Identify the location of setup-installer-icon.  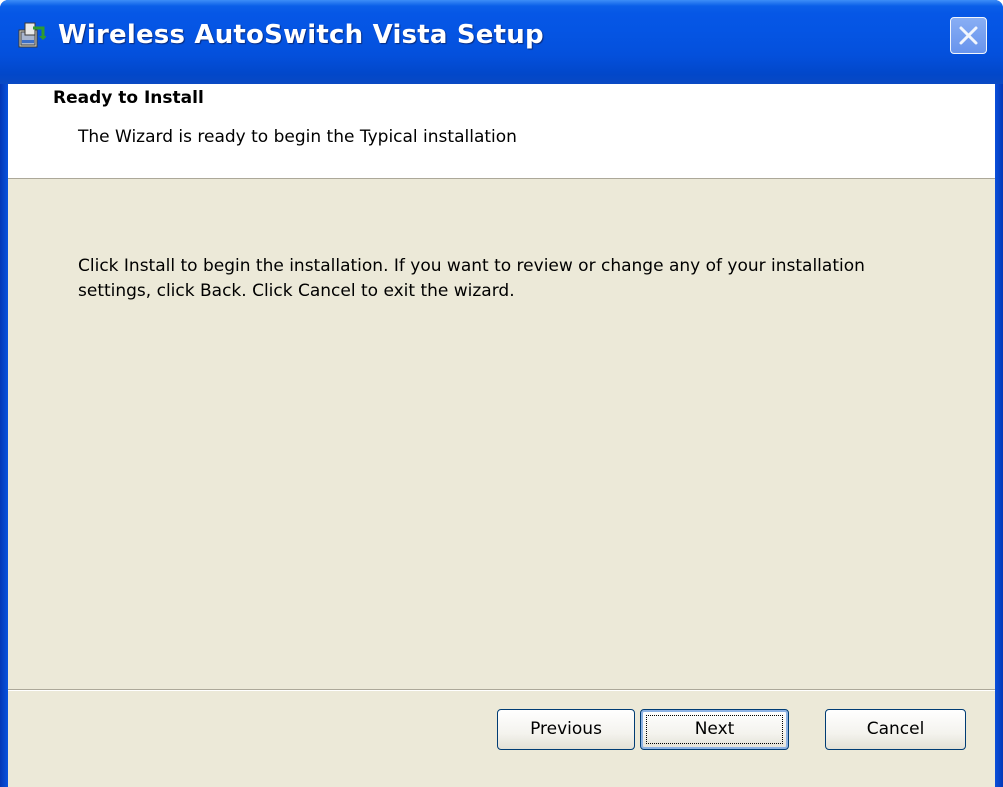
(31, 35).